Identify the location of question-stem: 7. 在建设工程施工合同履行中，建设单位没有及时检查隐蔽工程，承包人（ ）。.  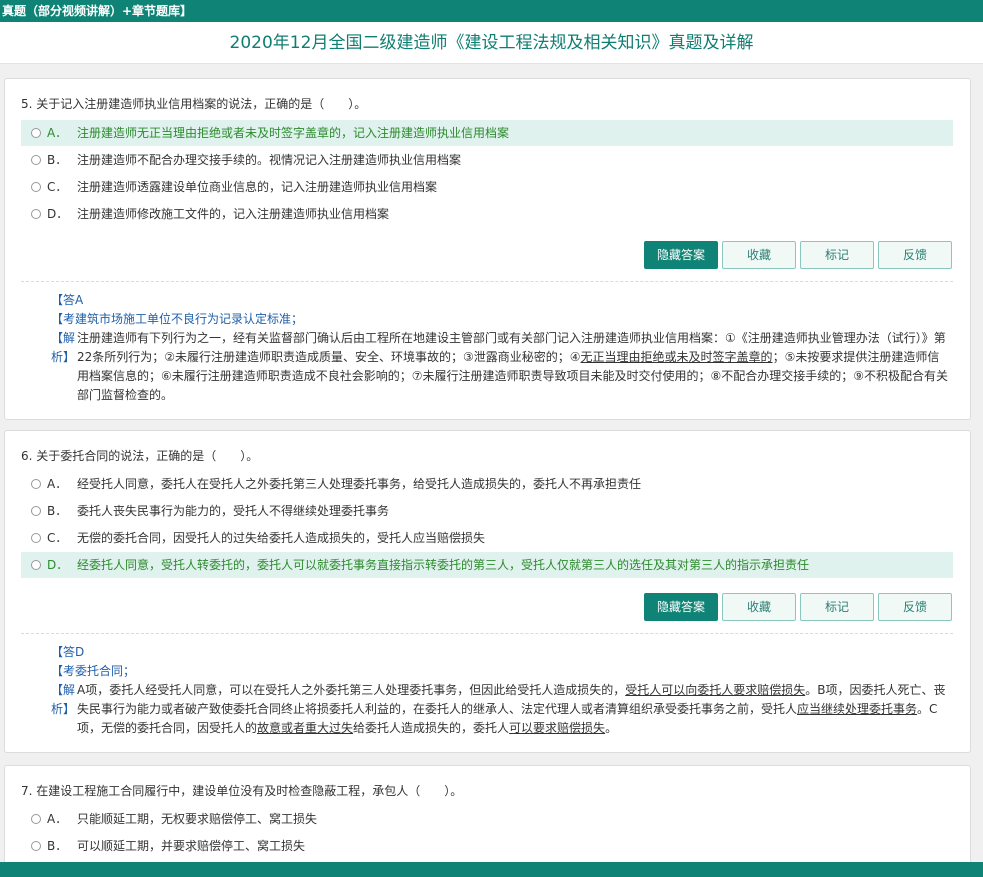
(242, 791).